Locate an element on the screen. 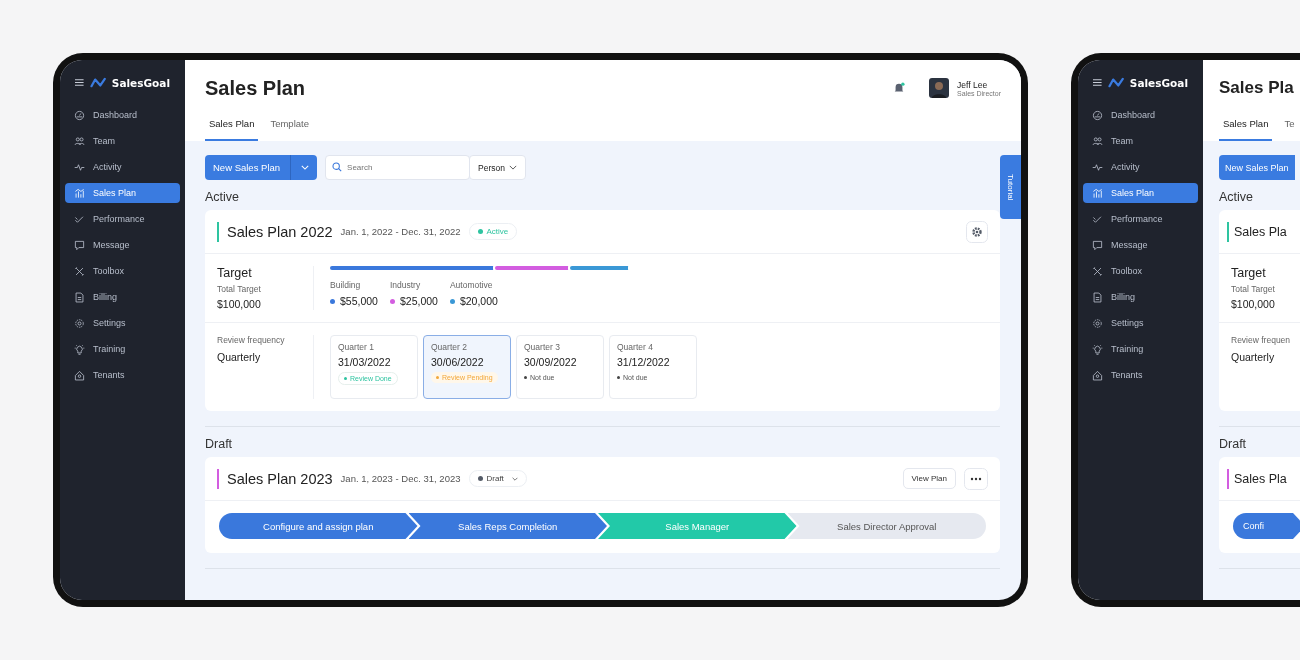 The height and width of the screenshot is (660, 1300). check-icon is located at coordinates (79, 219).